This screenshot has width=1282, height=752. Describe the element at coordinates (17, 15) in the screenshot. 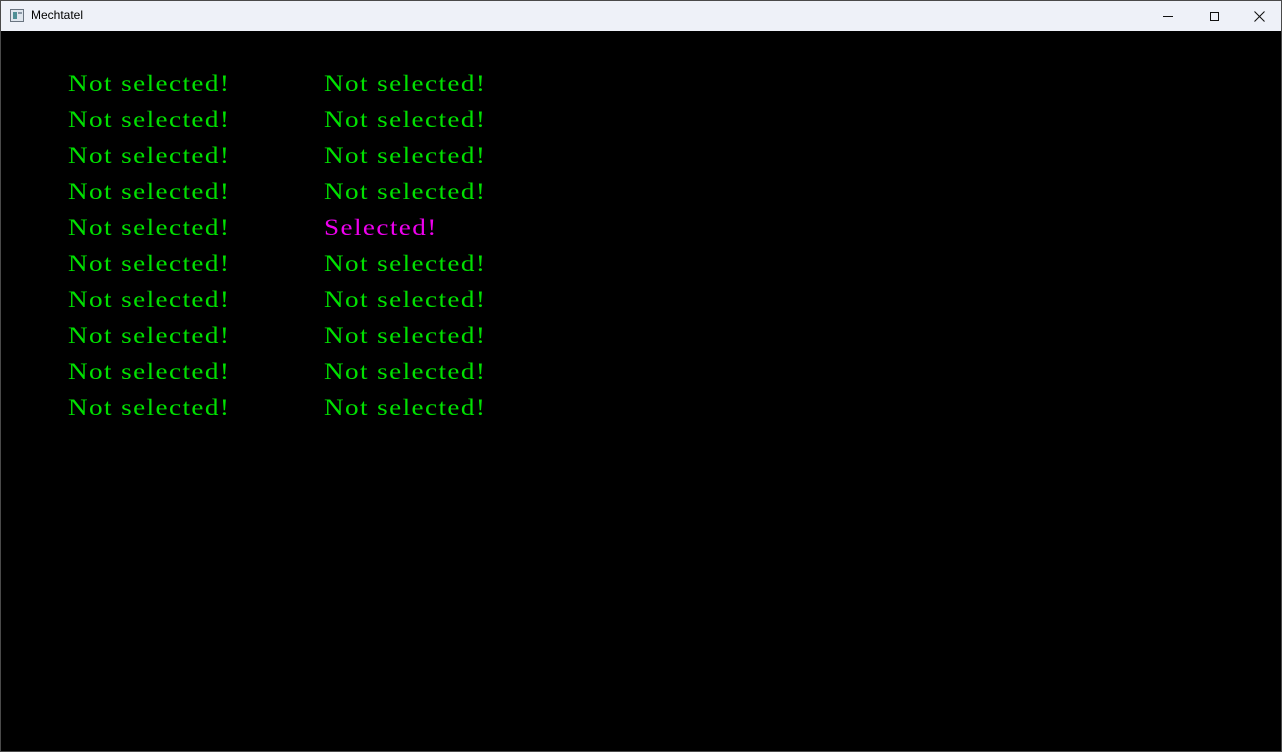

I see `app-icon` at that location.